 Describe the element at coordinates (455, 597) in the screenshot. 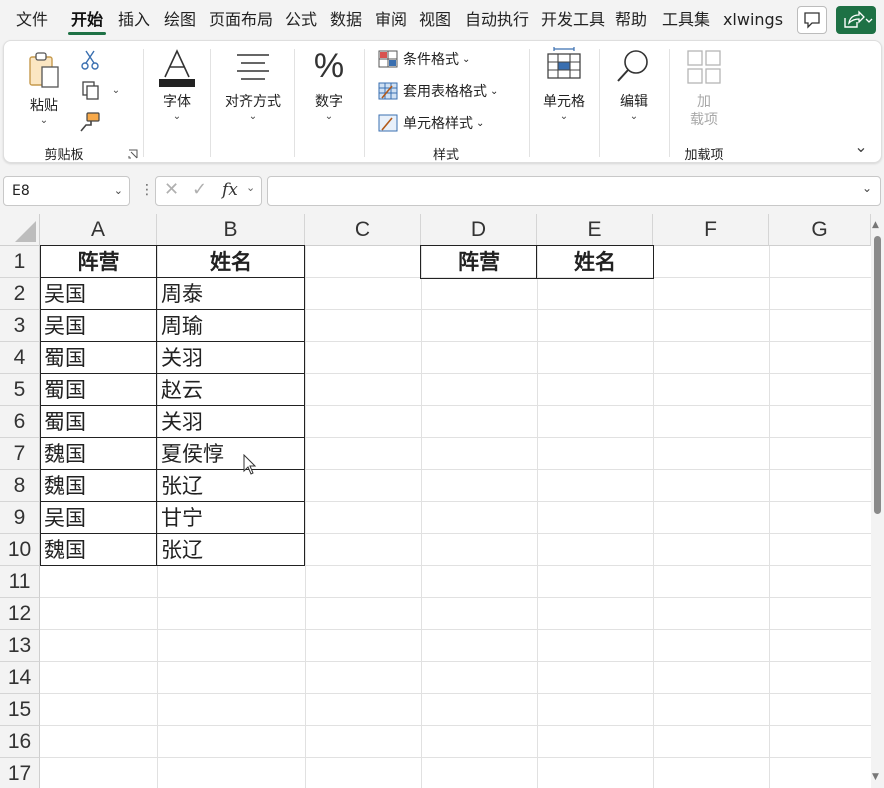

I see `gridline` at that location.